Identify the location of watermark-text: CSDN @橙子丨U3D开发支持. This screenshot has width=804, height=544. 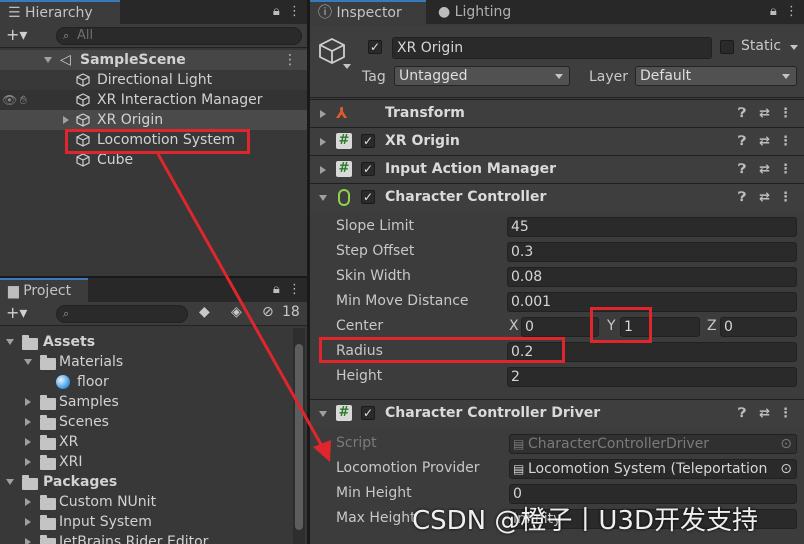
(585, 521).